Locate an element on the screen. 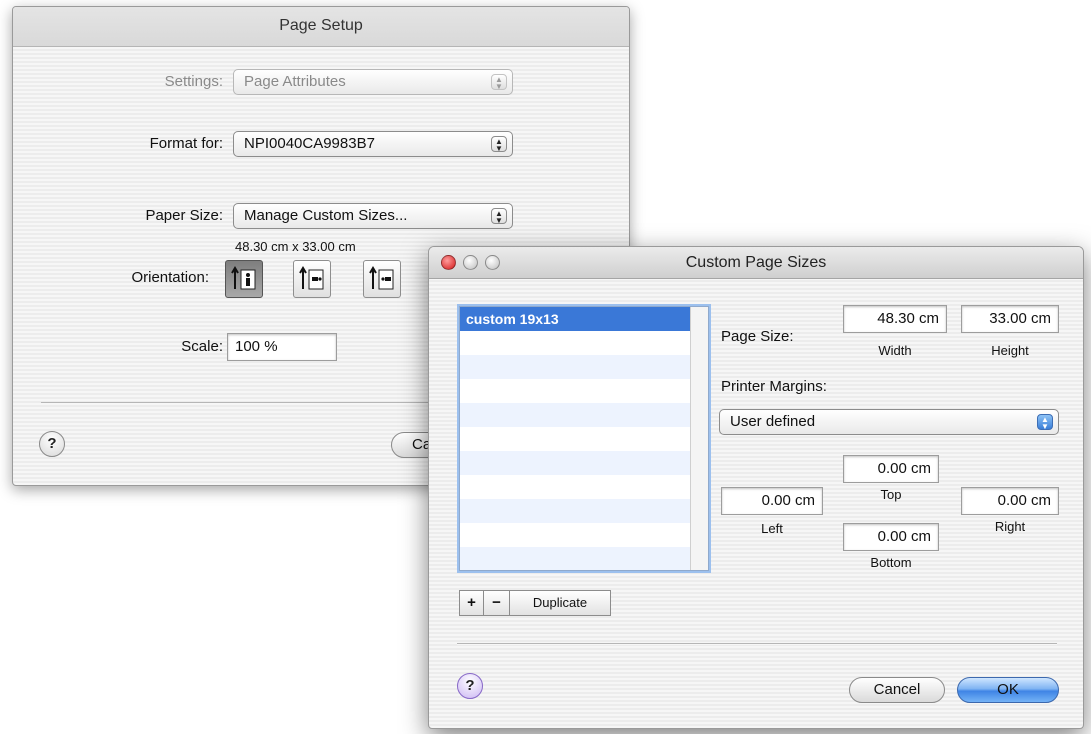 The image size is (1091, 734). custom-page-sizes-title: Custom Page Sizes is located at coordinates (756, 262).